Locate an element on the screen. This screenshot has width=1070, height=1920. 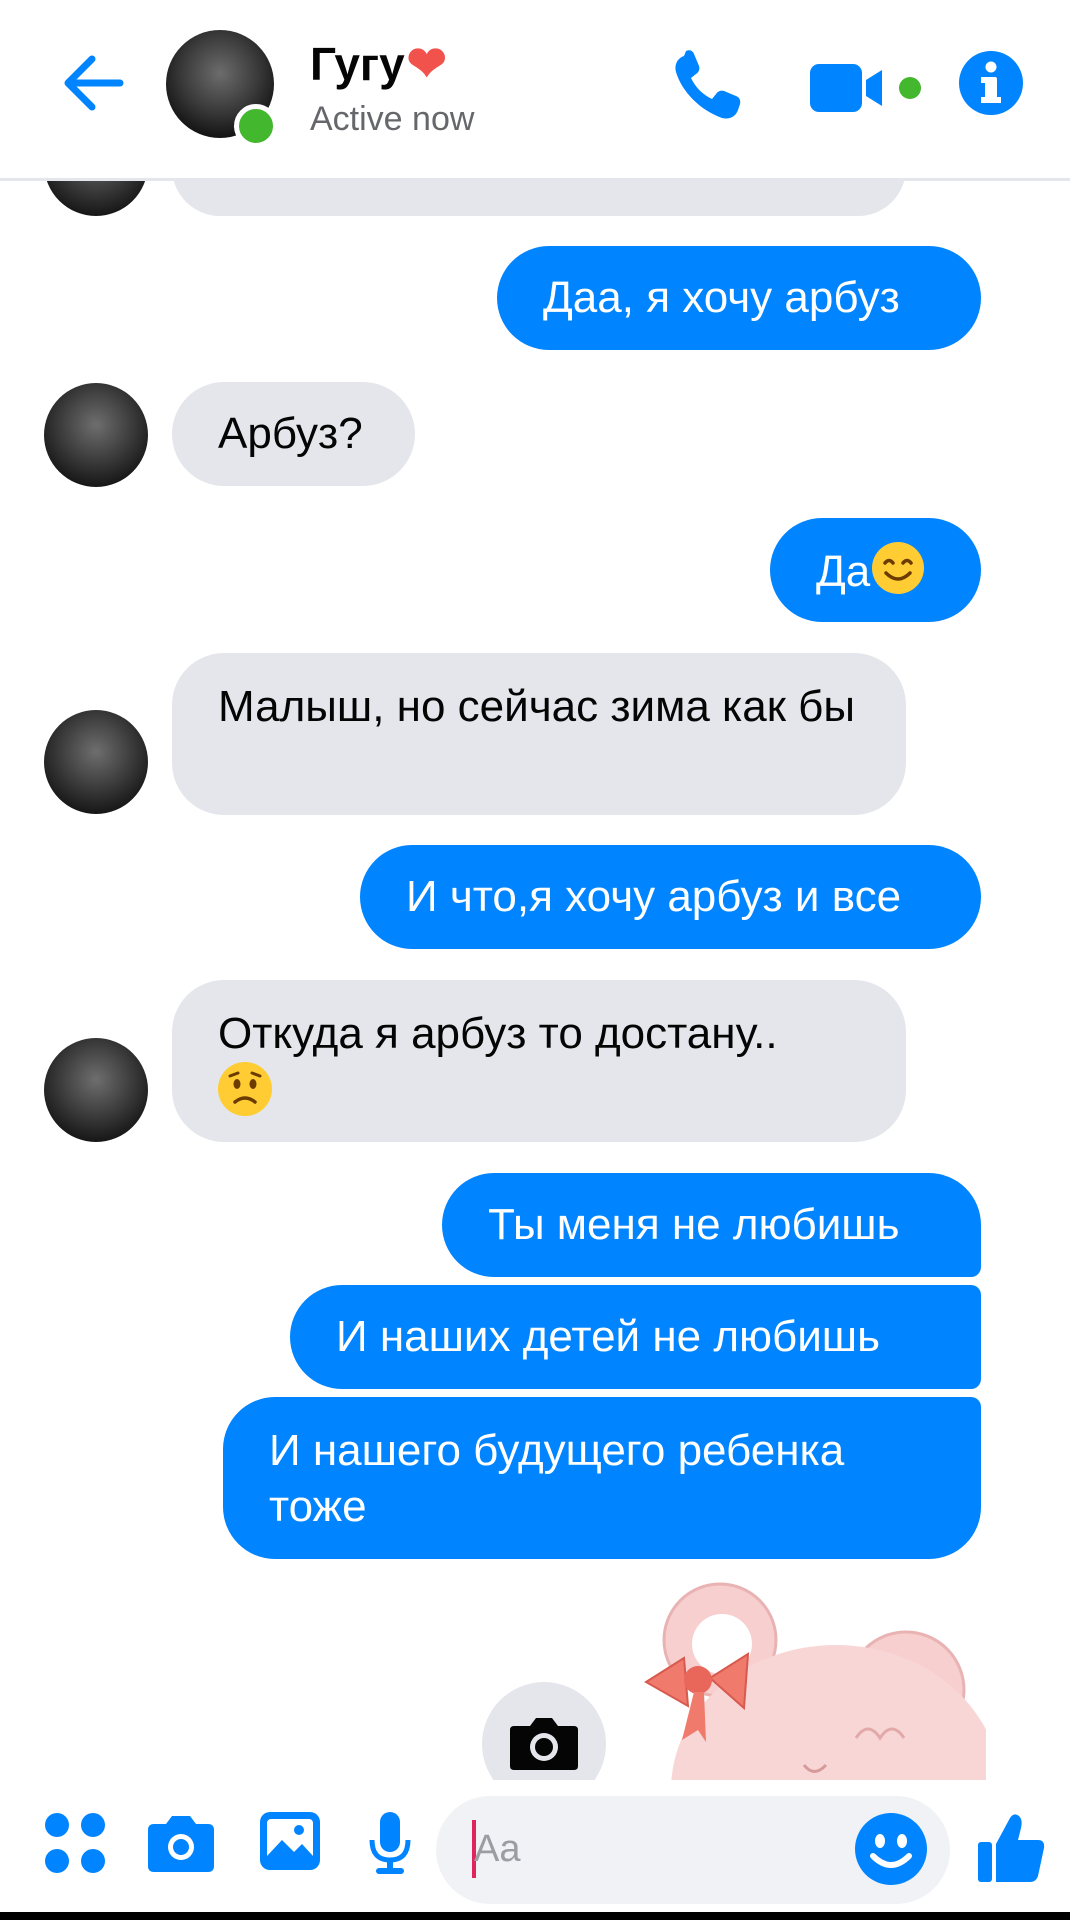
message-bubble-outgoing: И наших детей не любишь is located at coordinates (635, 1337).